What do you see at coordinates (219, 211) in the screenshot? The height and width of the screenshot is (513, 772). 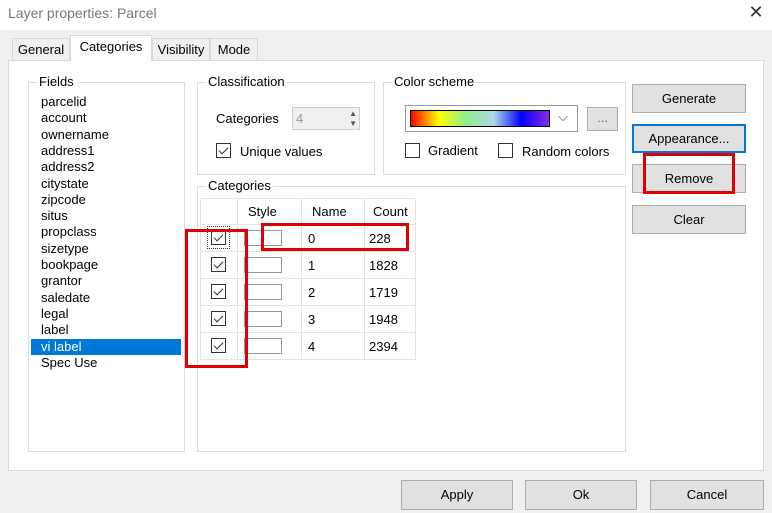 I see `header-check` at bounding box center [219, 211].